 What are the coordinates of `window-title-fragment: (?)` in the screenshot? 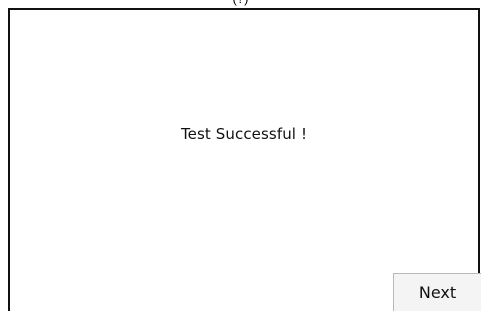 It's located at (240, 4).